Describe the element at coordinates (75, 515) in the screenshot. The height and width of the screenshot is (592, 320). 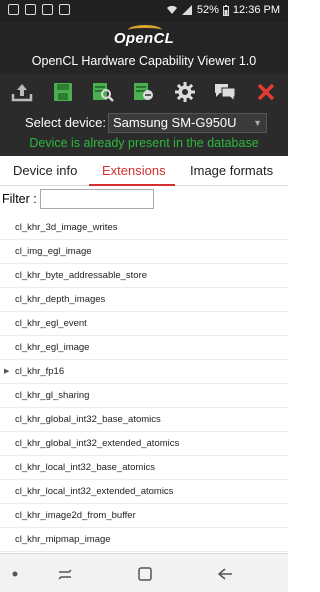
I see `extension-name: cl_khr_image2d_from_buffer` at that location.